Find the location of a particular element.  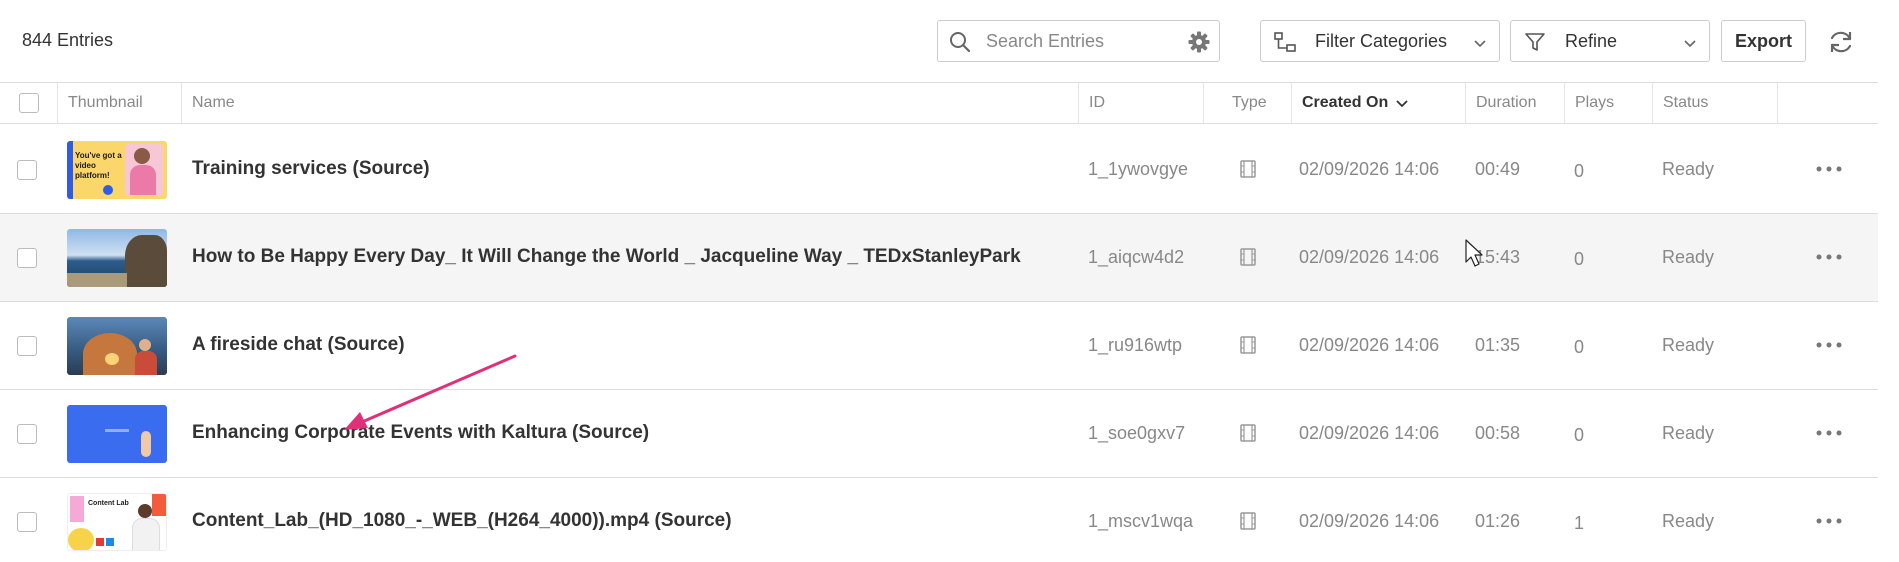

export-button: Export is located at coordinates (1763, 41).